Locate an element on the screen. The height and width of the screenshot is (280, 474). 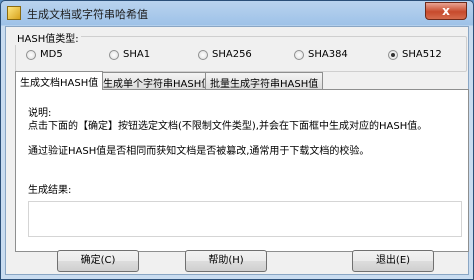
radio-sha256: SHA256 is located at coordinates (225, 54).